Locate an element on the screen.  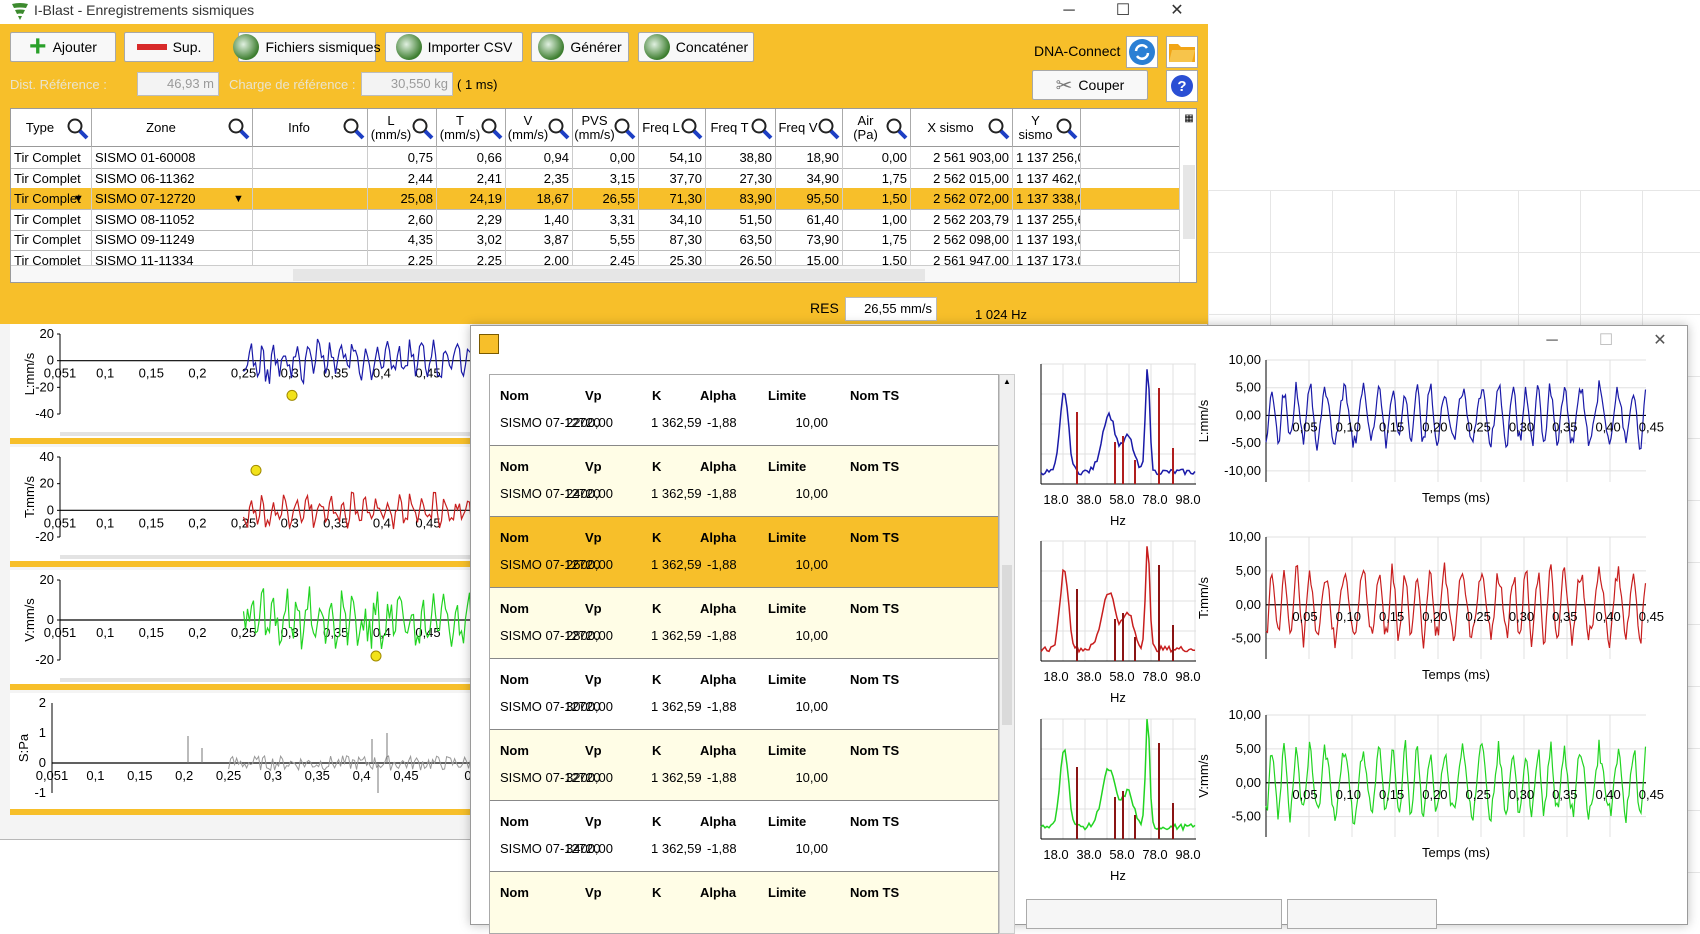
dist-reference-field: 46,93 m is located at coordinates (178, 84).